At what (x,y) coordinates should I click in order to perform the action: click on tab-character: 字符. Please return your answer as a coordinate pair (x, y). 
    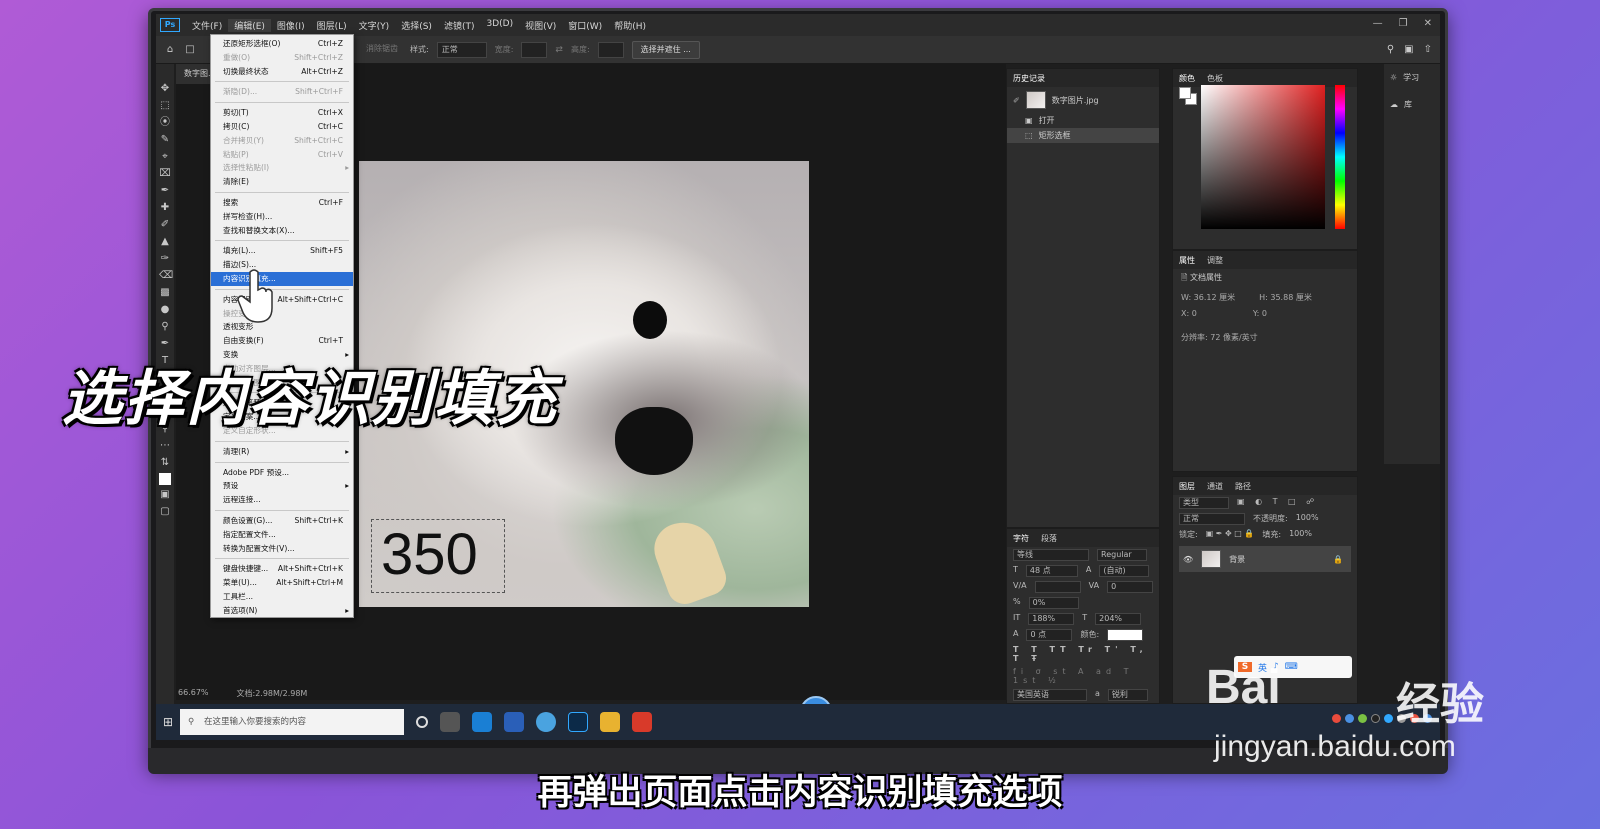
    Looking at the image, I should click on (1021, 538).